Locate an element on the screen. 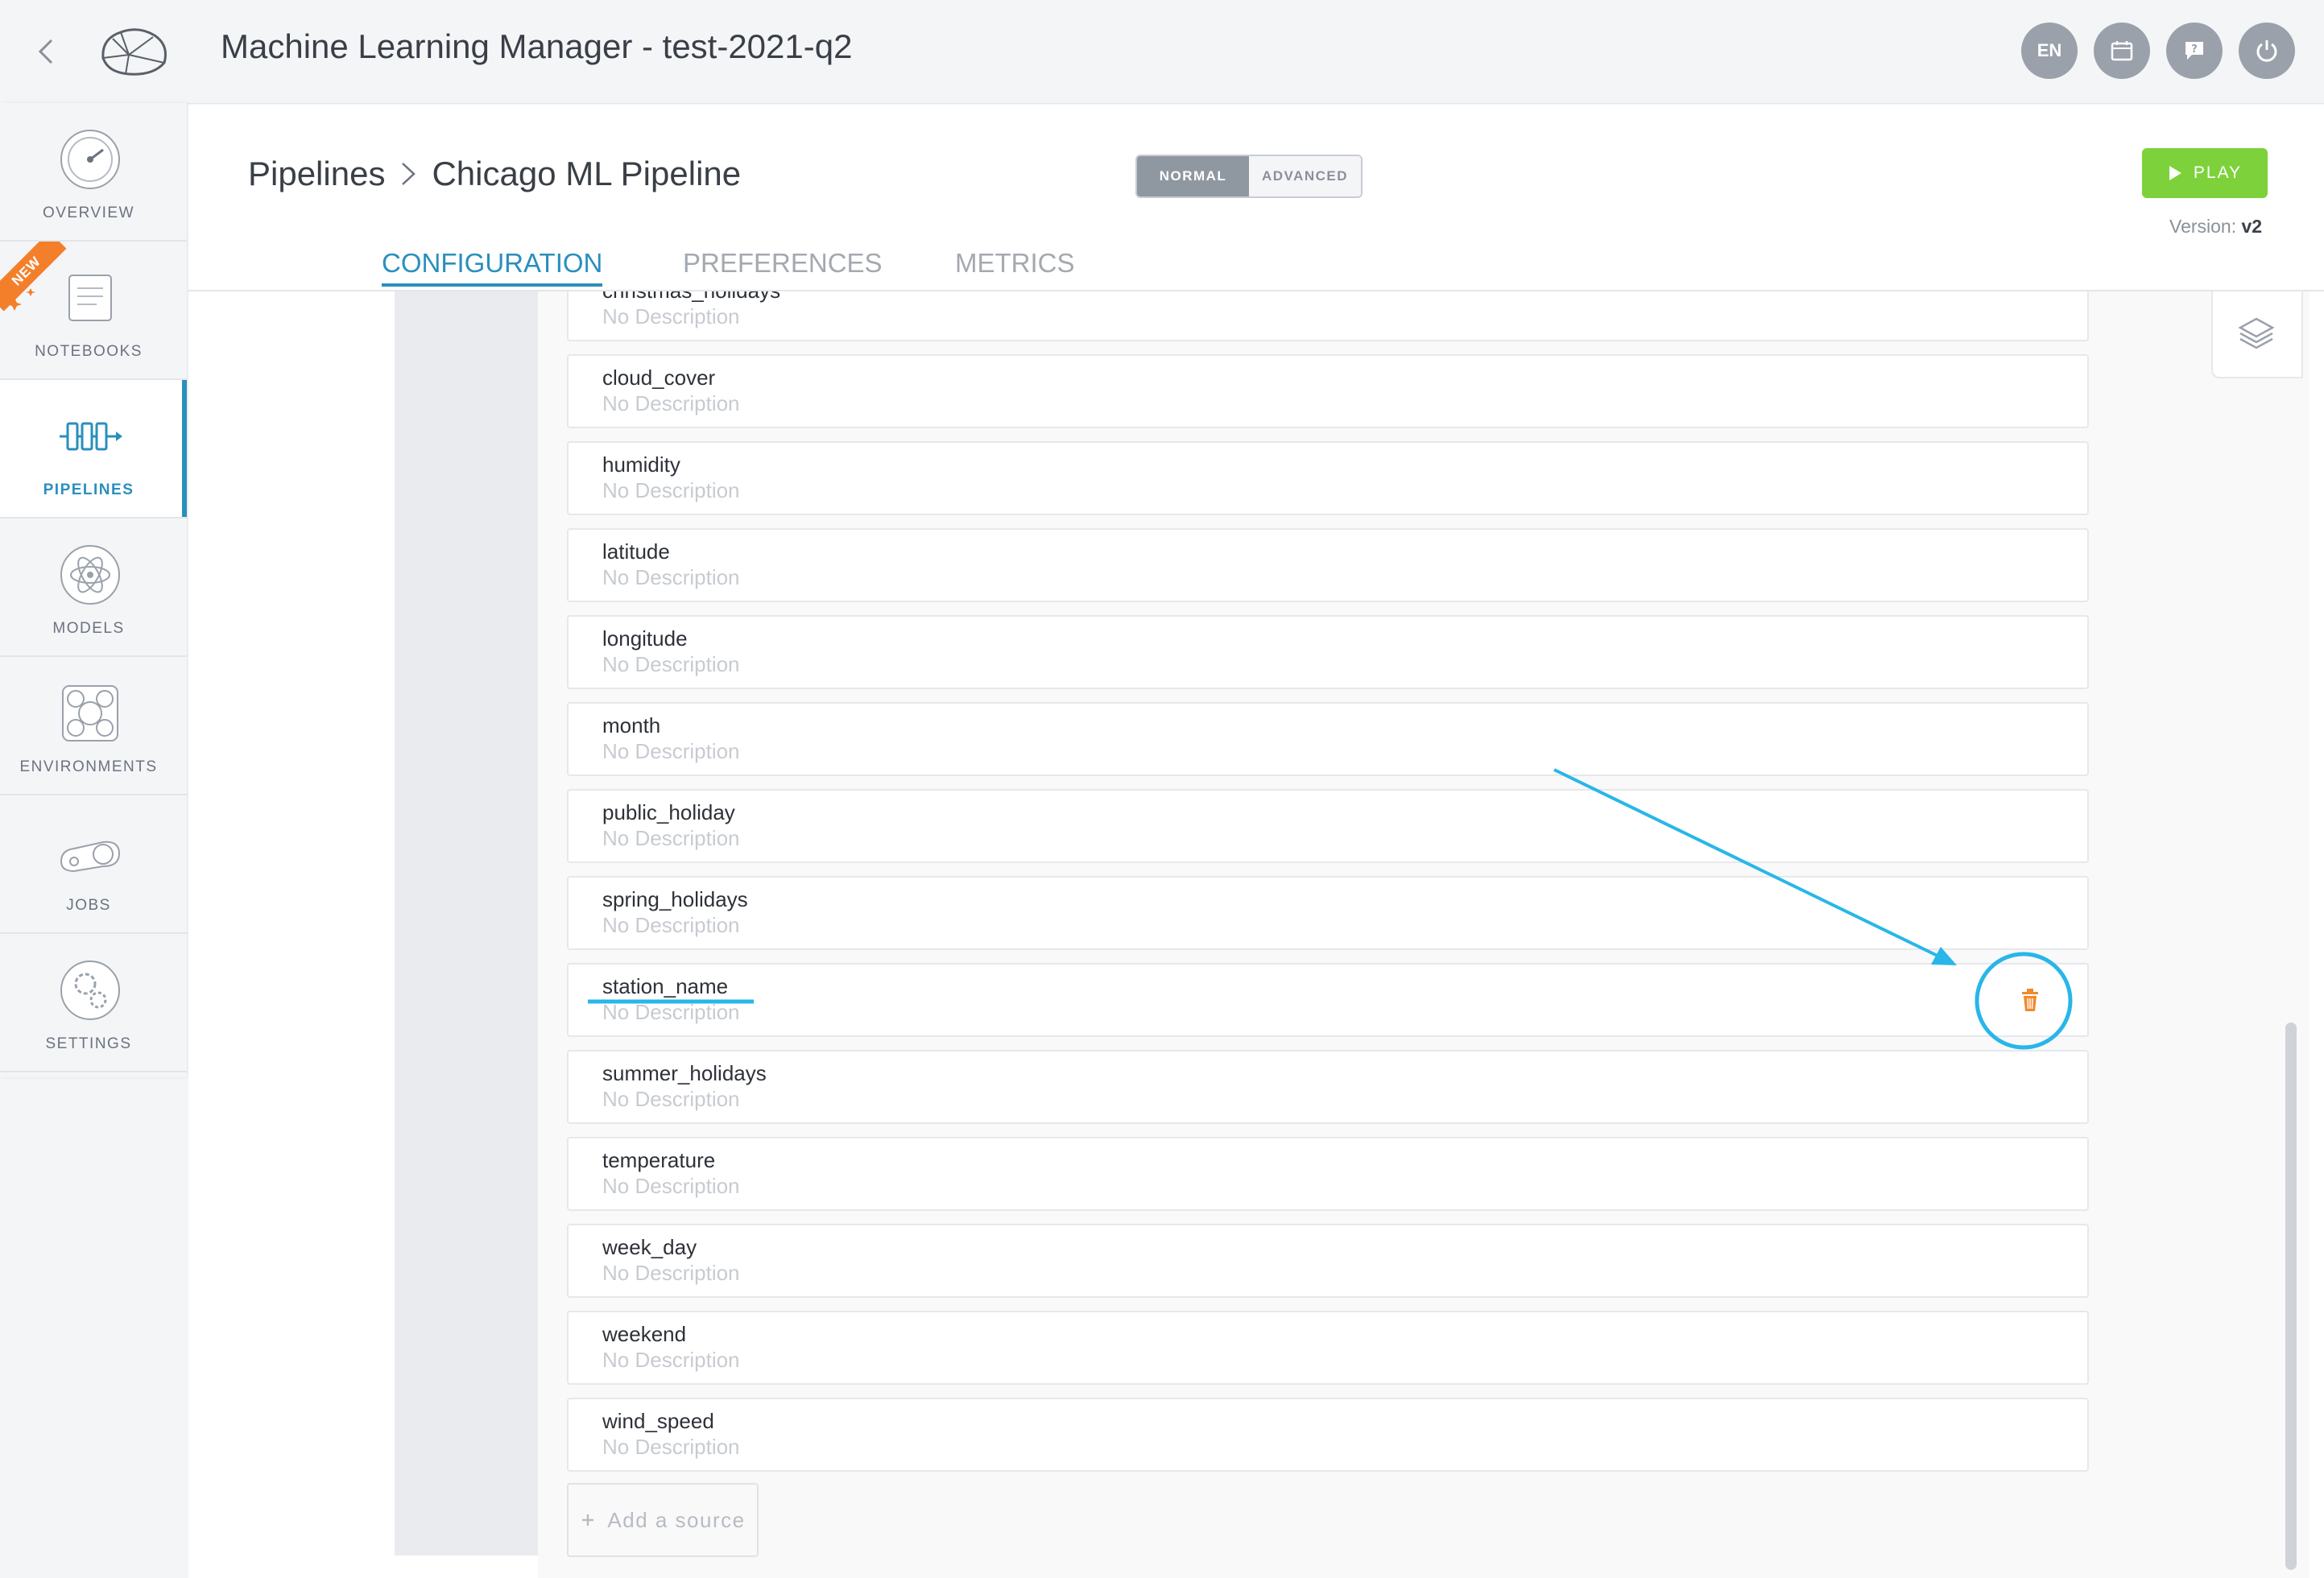  sidebar-item-label: PIPELINES is located at coordinates (88, 490).